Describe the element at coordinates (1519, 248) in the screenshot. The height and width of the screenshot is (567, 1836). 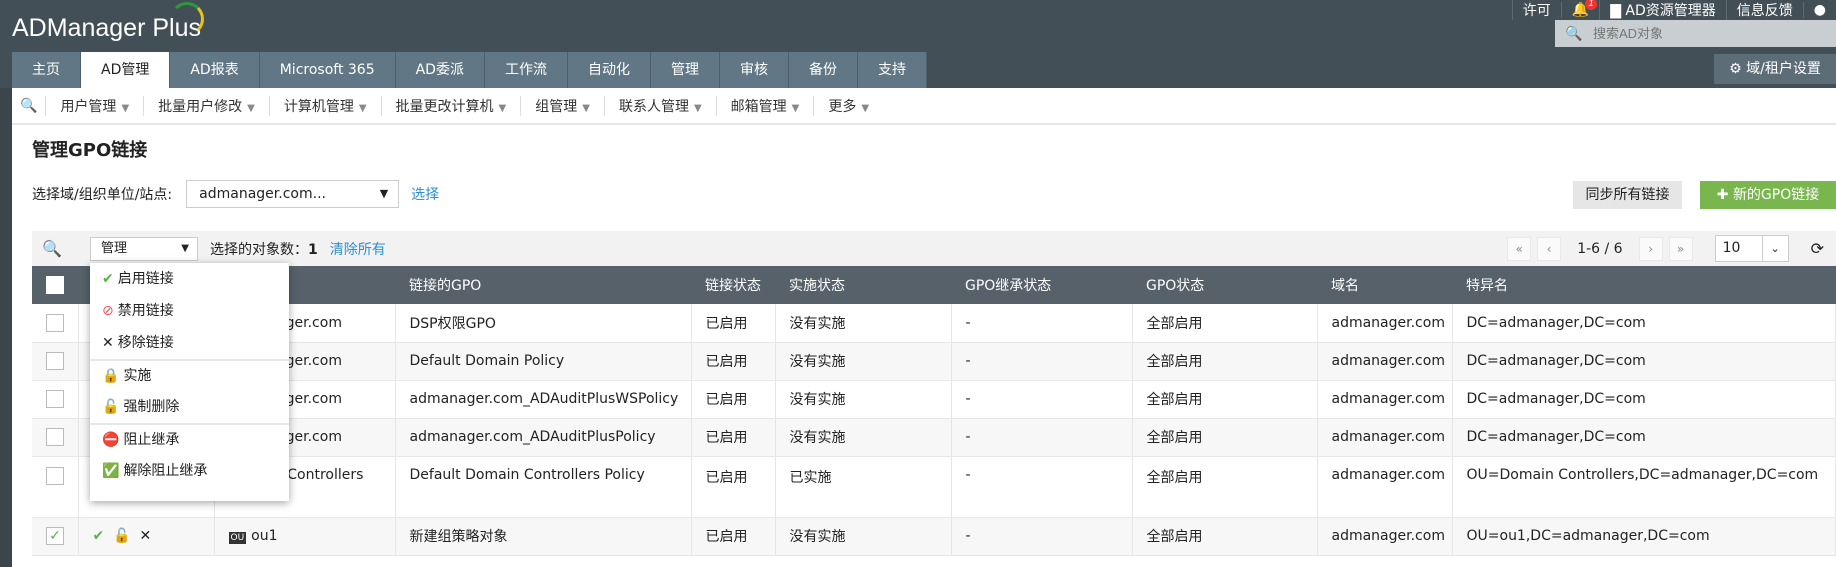
I see `first-page-button: «` at that location.